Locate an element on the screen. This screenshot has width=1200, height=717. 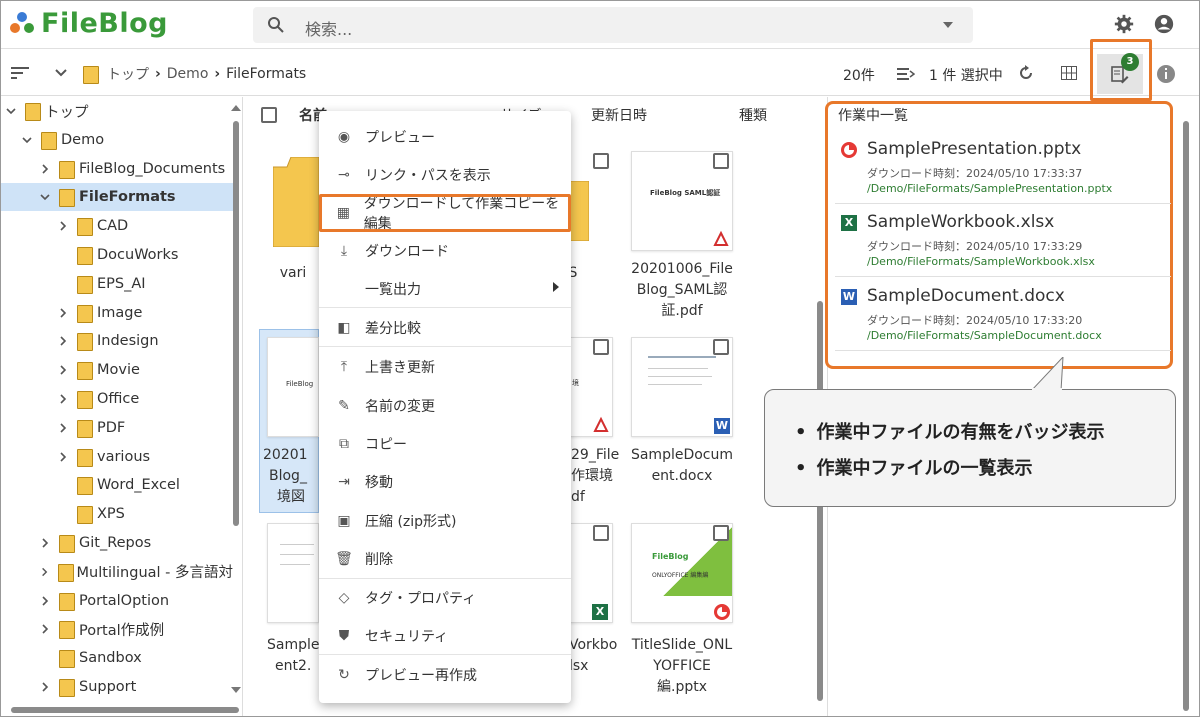
work-item-name: SamplePresentation.pptx is located at coordinates (974, 149).